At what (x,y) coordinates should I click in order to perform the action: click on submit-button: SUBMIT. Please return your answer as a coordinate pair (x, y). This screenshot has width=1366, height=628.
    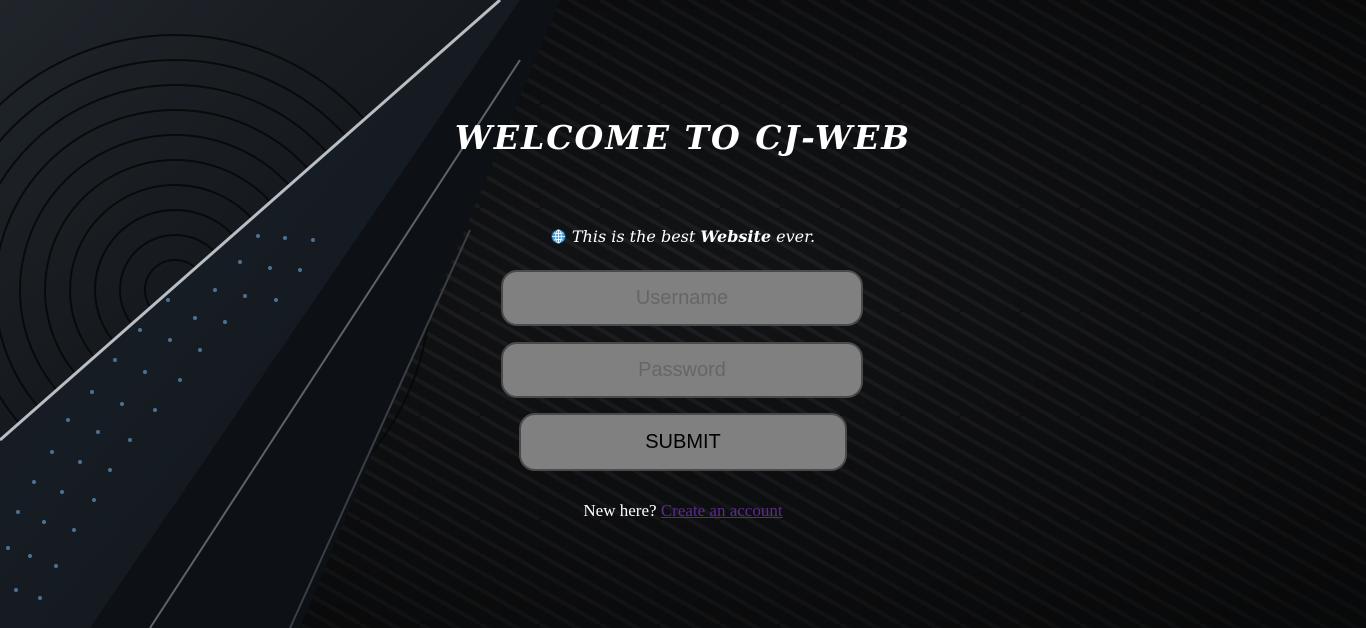
    Looking at the image, I should click on (683, 442).